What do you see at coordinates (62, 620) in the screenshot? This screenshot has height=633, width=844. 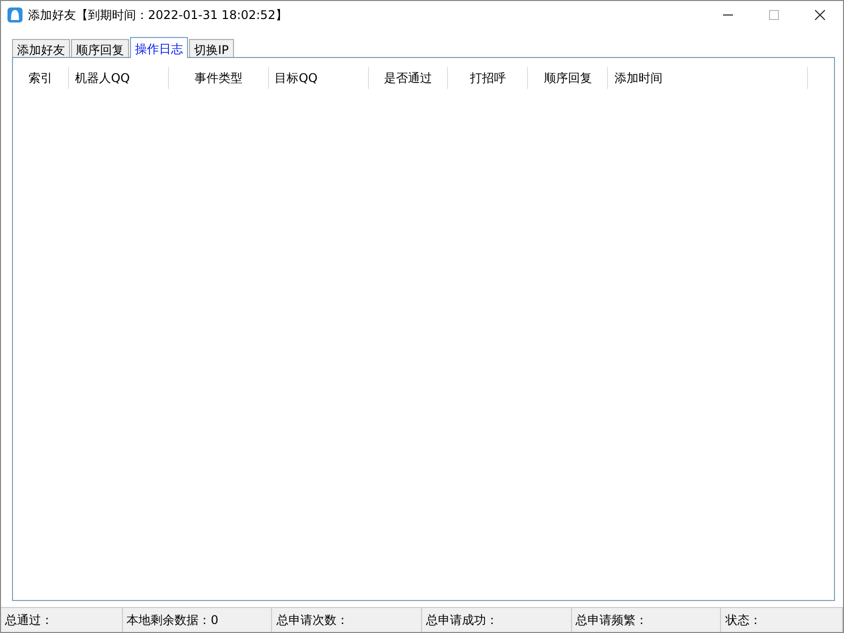 I see `status-text: 总通过：` at bounding box center [62, 620].